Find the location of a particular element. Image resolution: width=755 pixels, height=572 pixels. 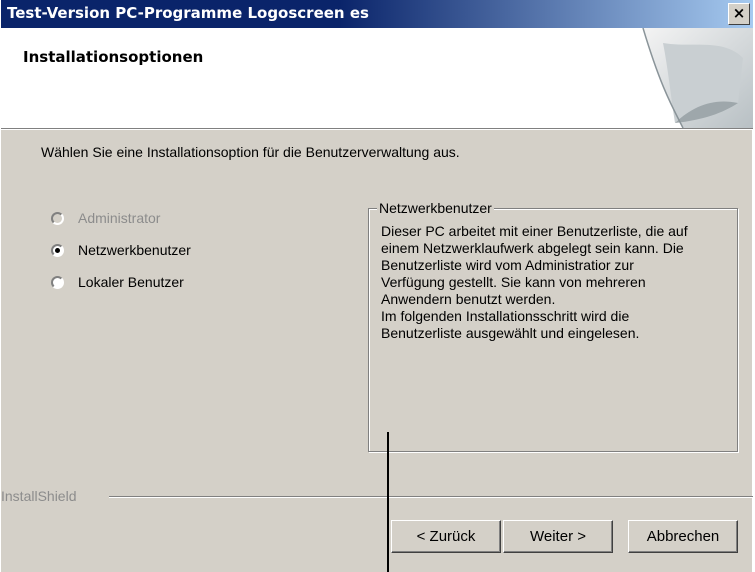

radio-netzwerkbenutzer: Netzwerkbenutzer is located at coordinates (121, 250).